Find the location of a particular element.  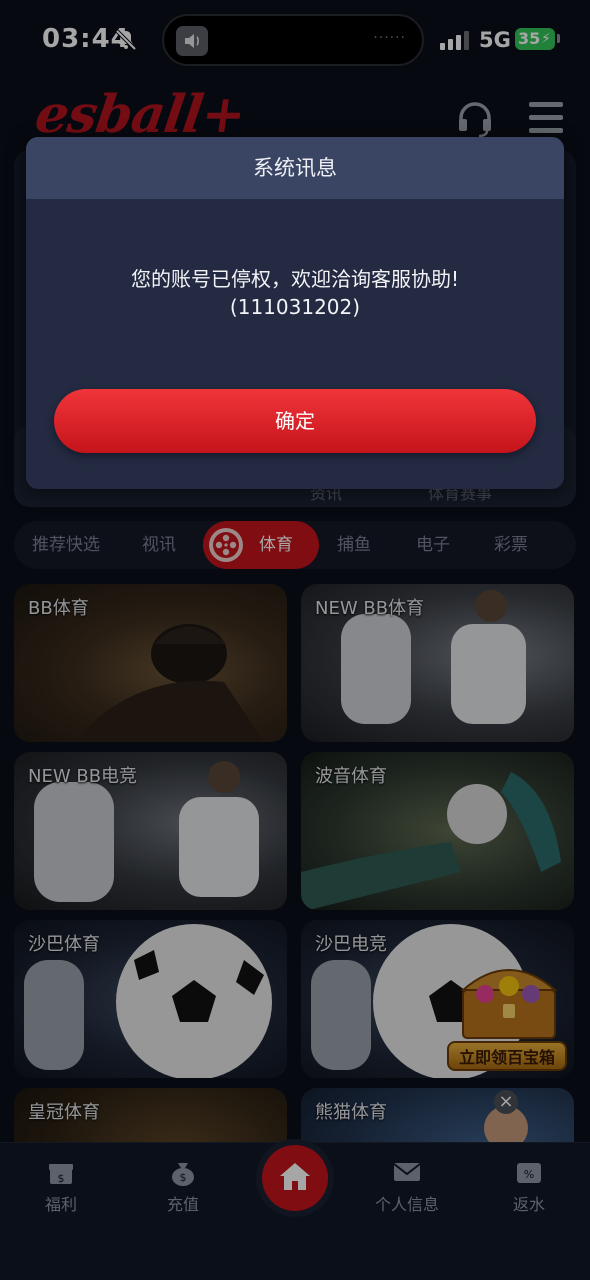

dialog-message: 您的账号已停权，欢迎洽询客服协助! is located at coordinates (295, 279).